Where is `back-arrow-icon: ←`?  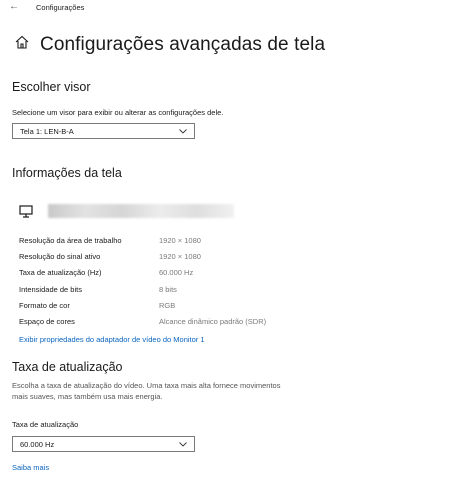
back-arrow-icon: ← is located at coordinates (14, 6).